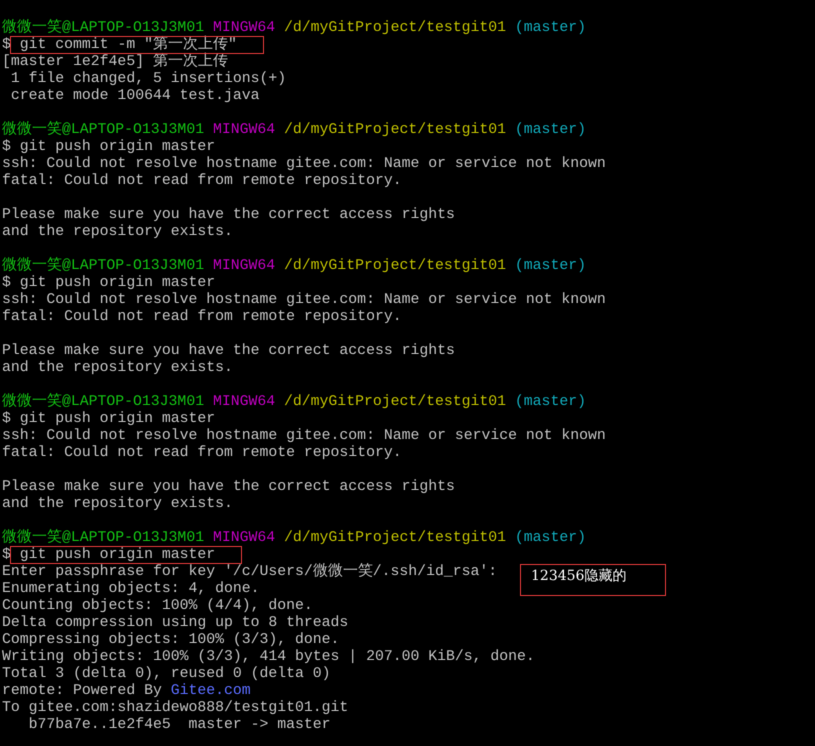  I want to click on output-line: Compressing objects: 100% (3/3), done., so click(171, 640).